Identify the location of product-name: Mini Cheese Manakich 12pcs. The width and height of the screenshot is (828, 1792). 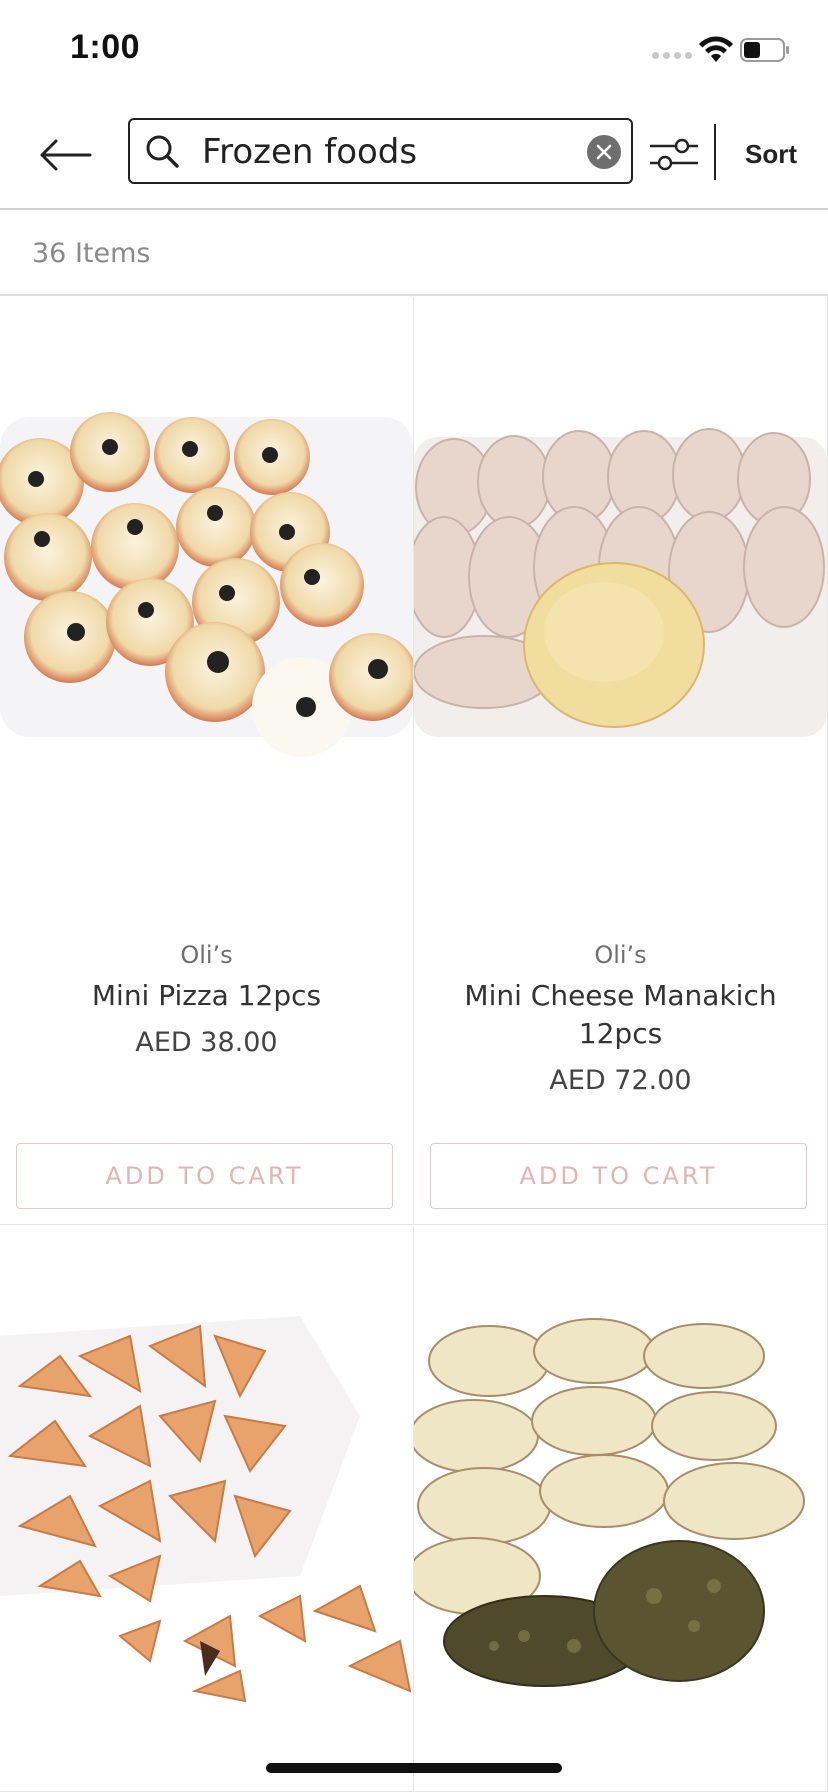
(620, 1015).